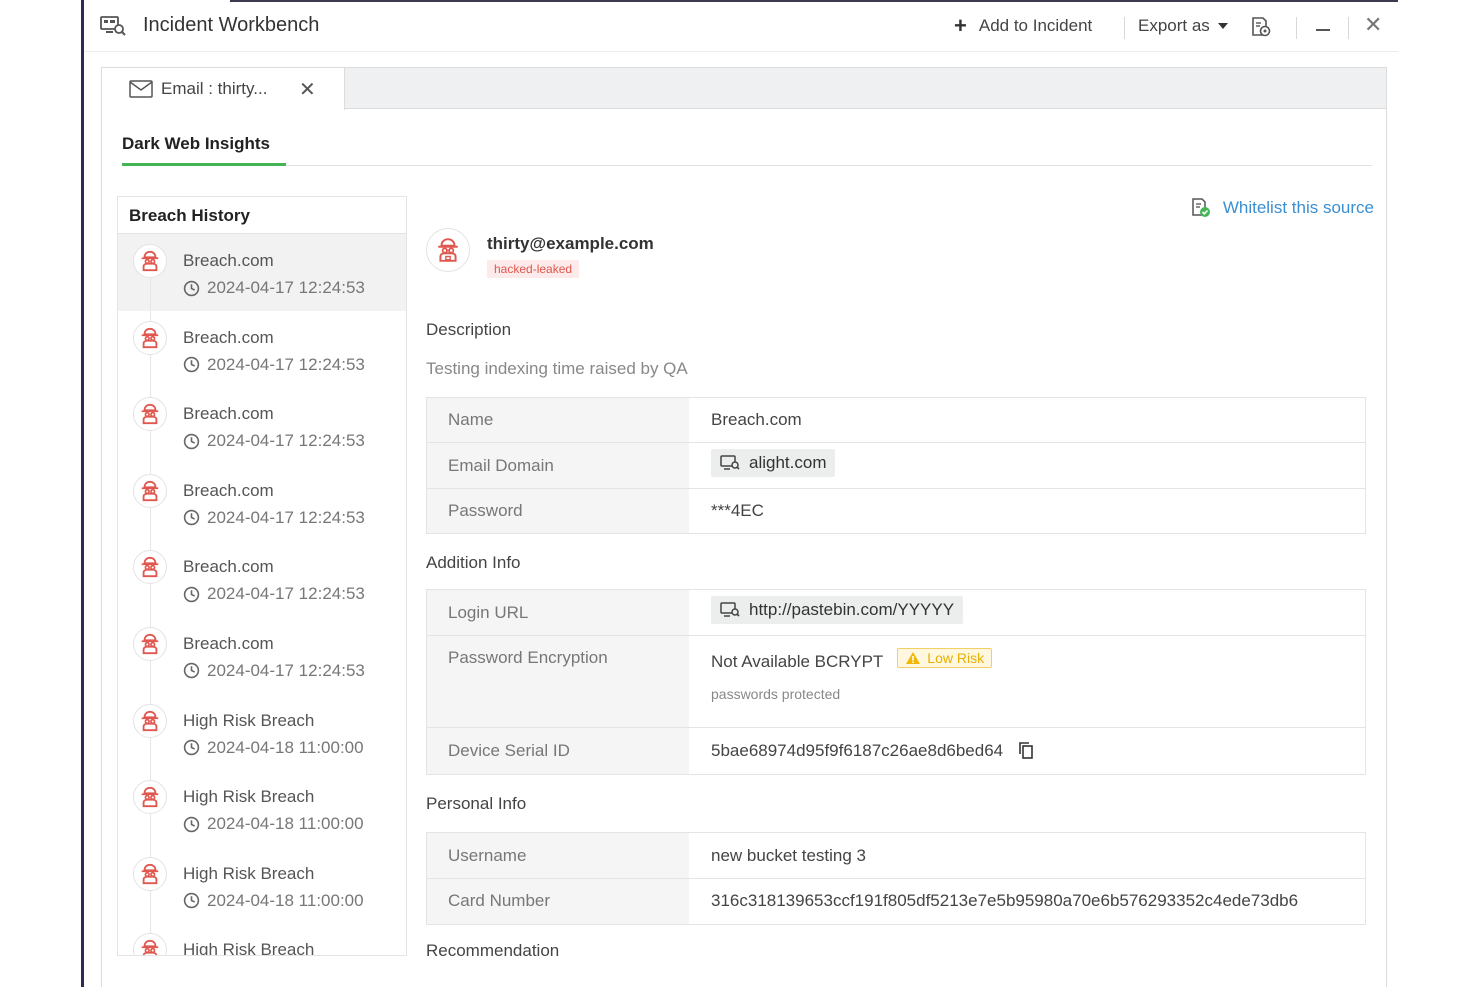  What do you see at coordinates (956, 658) in the screenshot?
I see `low-risk-label: Low Risk` at bounding box center [956, 658].